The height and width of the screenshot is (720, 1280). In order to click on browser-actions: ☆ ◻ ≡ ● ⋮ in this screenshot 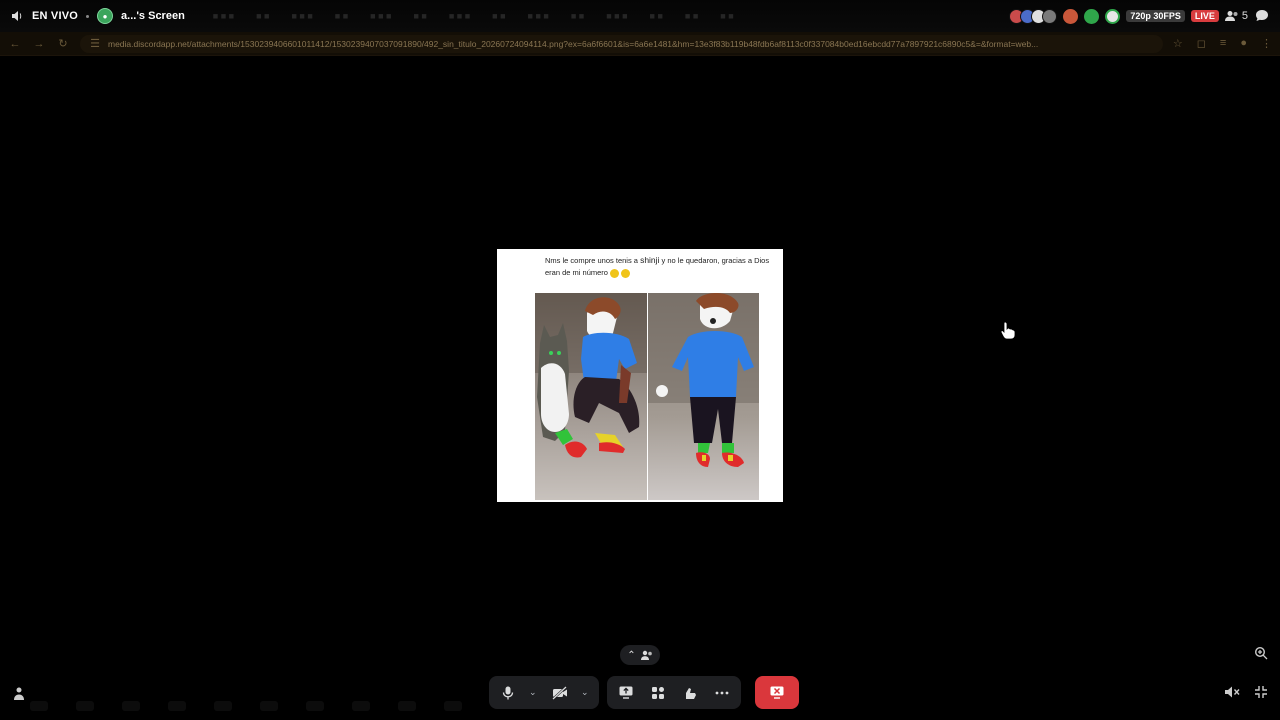, I will do `click(1222, 43)`.